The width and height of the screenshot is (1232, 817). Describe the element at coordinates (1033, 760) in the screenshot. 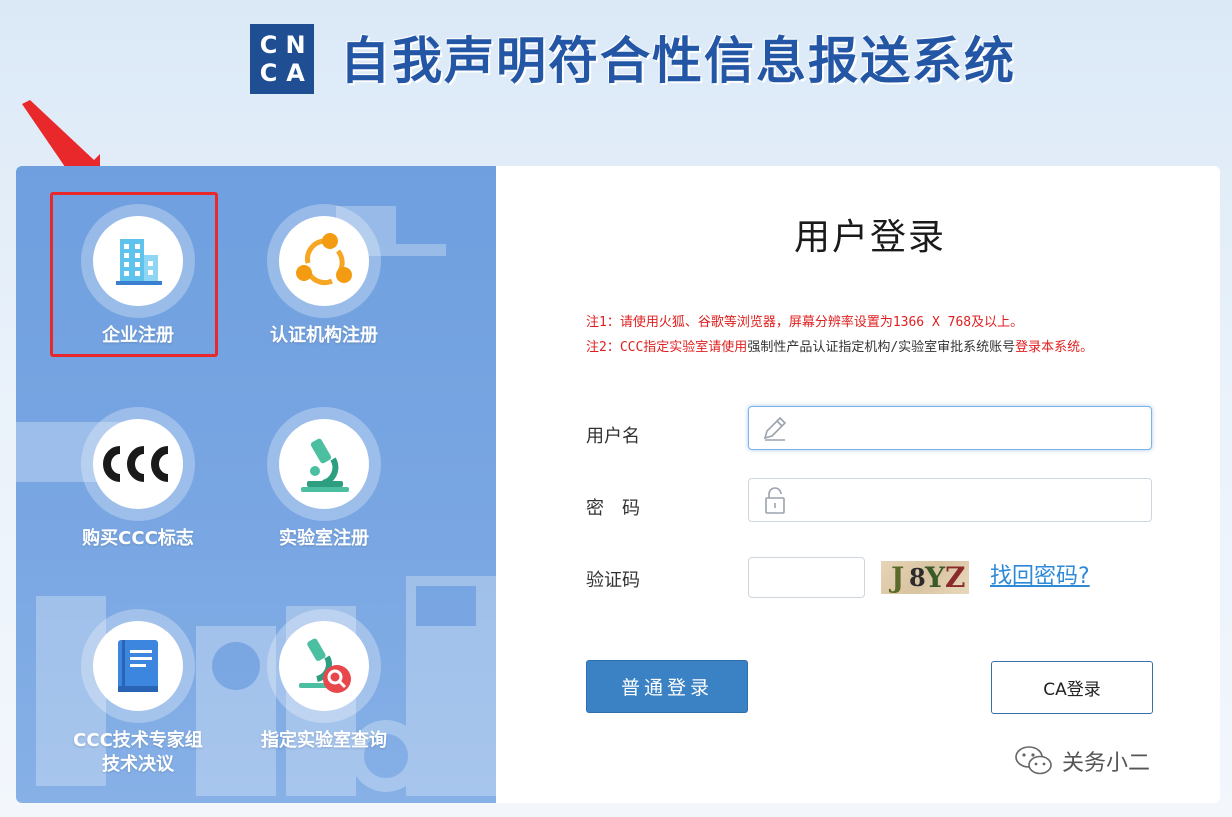

I see `wechat-icon` at that location.